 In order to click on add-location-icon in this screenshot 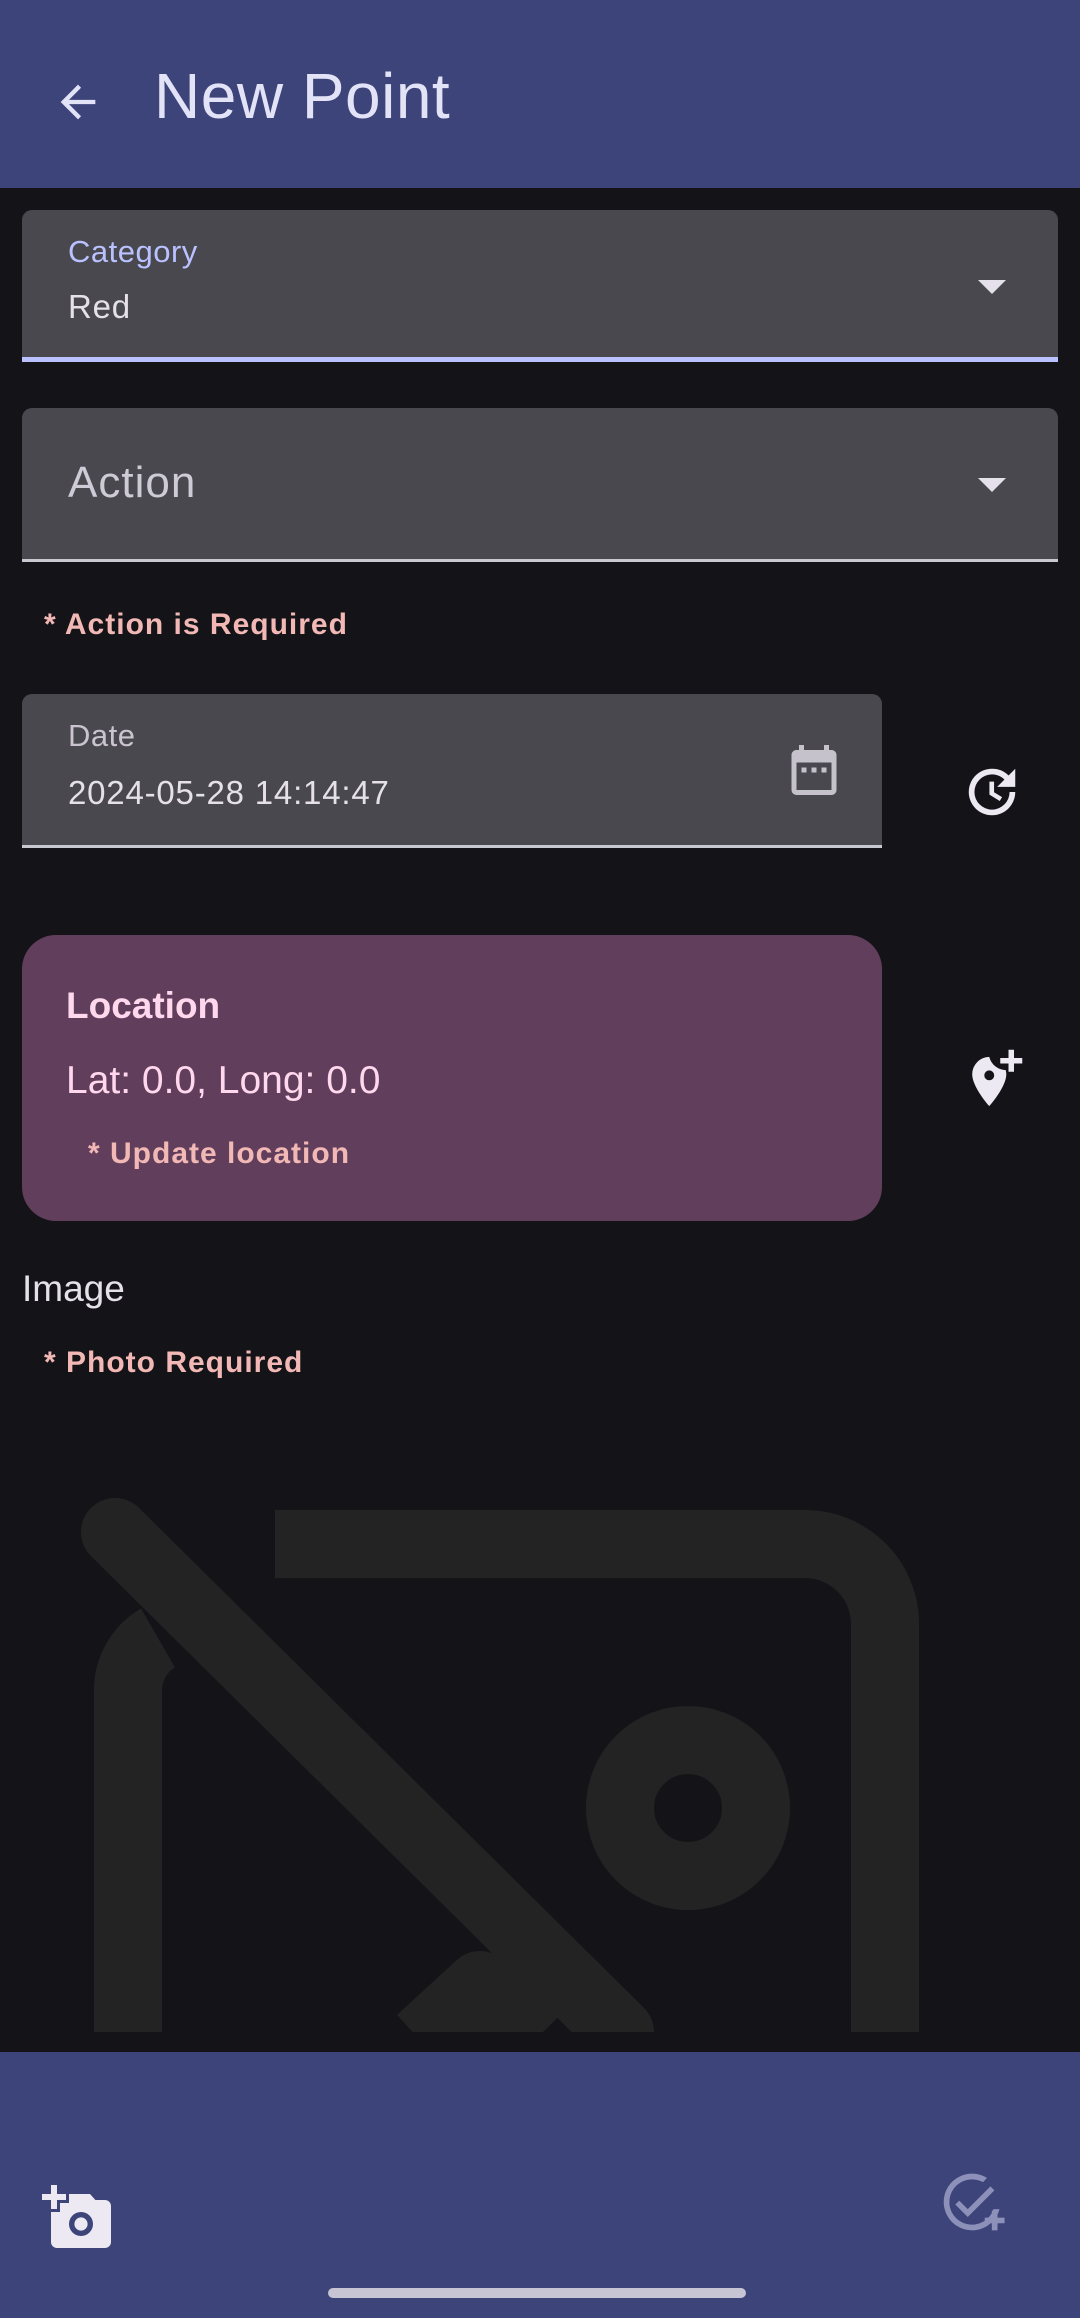, I will do `click(997, 1078)`.